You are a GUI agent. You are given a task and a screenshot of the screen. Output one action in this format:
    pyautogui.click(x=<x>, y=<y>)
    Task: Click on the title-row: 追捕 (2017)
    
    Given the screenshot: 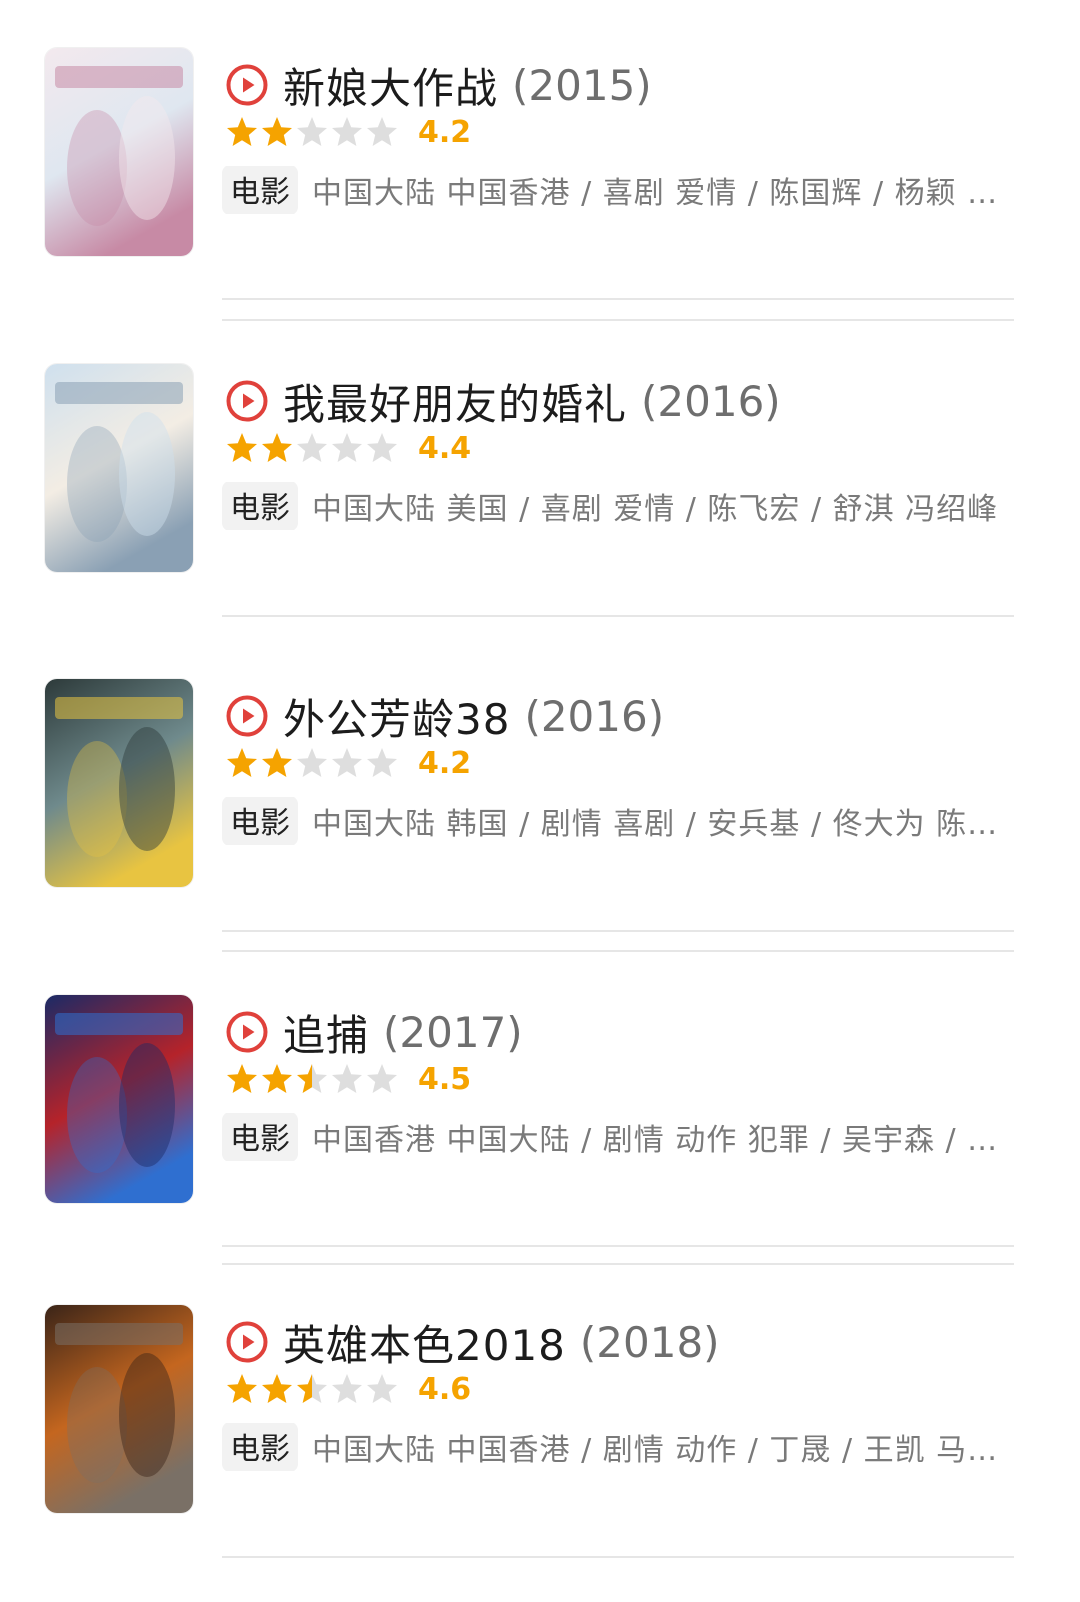 What is the action you would take?
    pyautogui.click(x=374, y=1032)
    